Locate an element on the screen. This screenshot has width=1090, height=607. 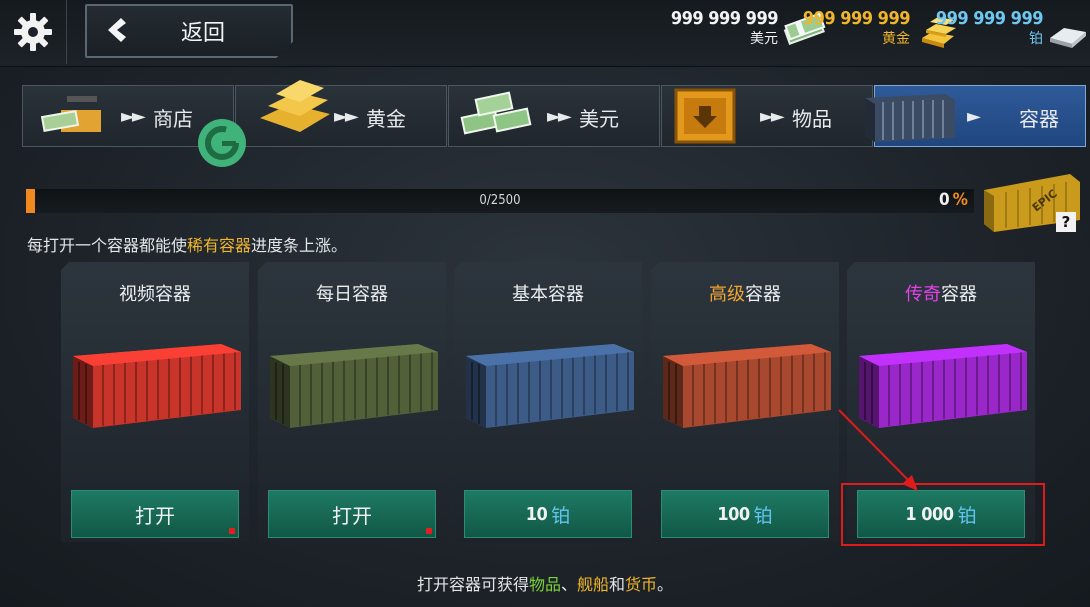
hint-text-2: 进度条上涨。 is located at coordinates (299, 245).